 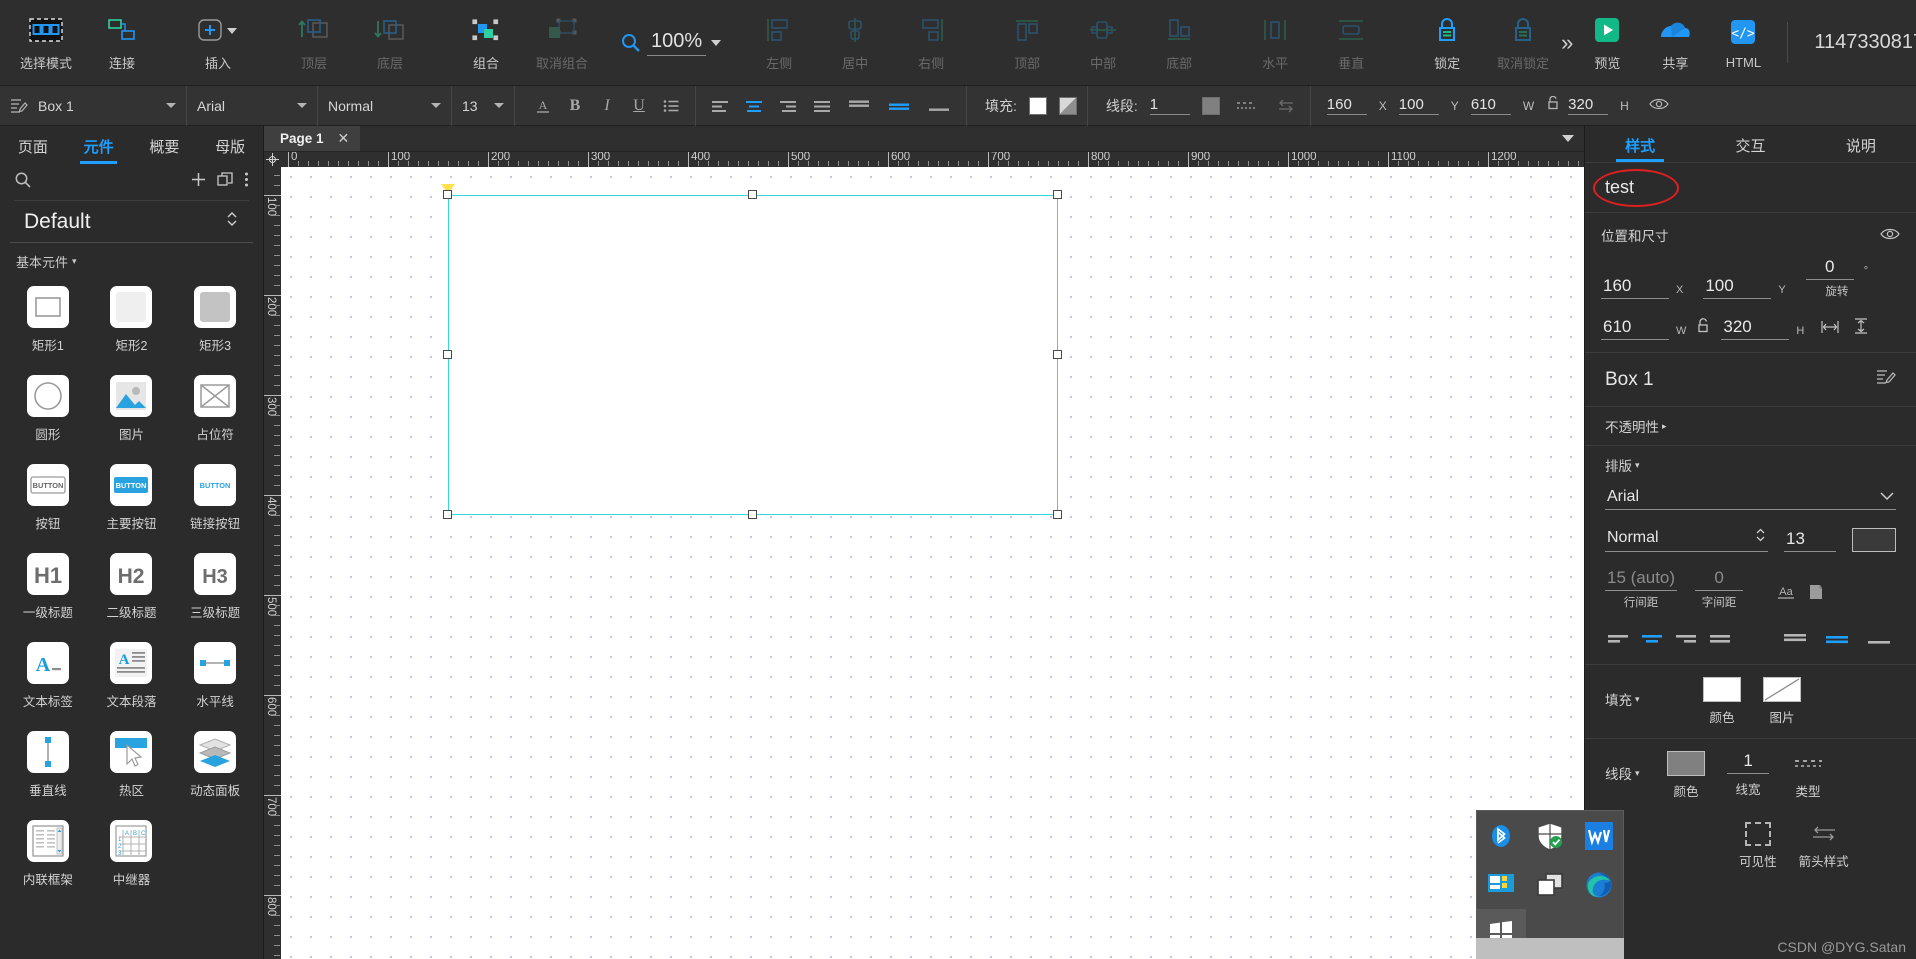 I want to click on widget-rectangle-3: 矩形3, so click(x=215, y=321).